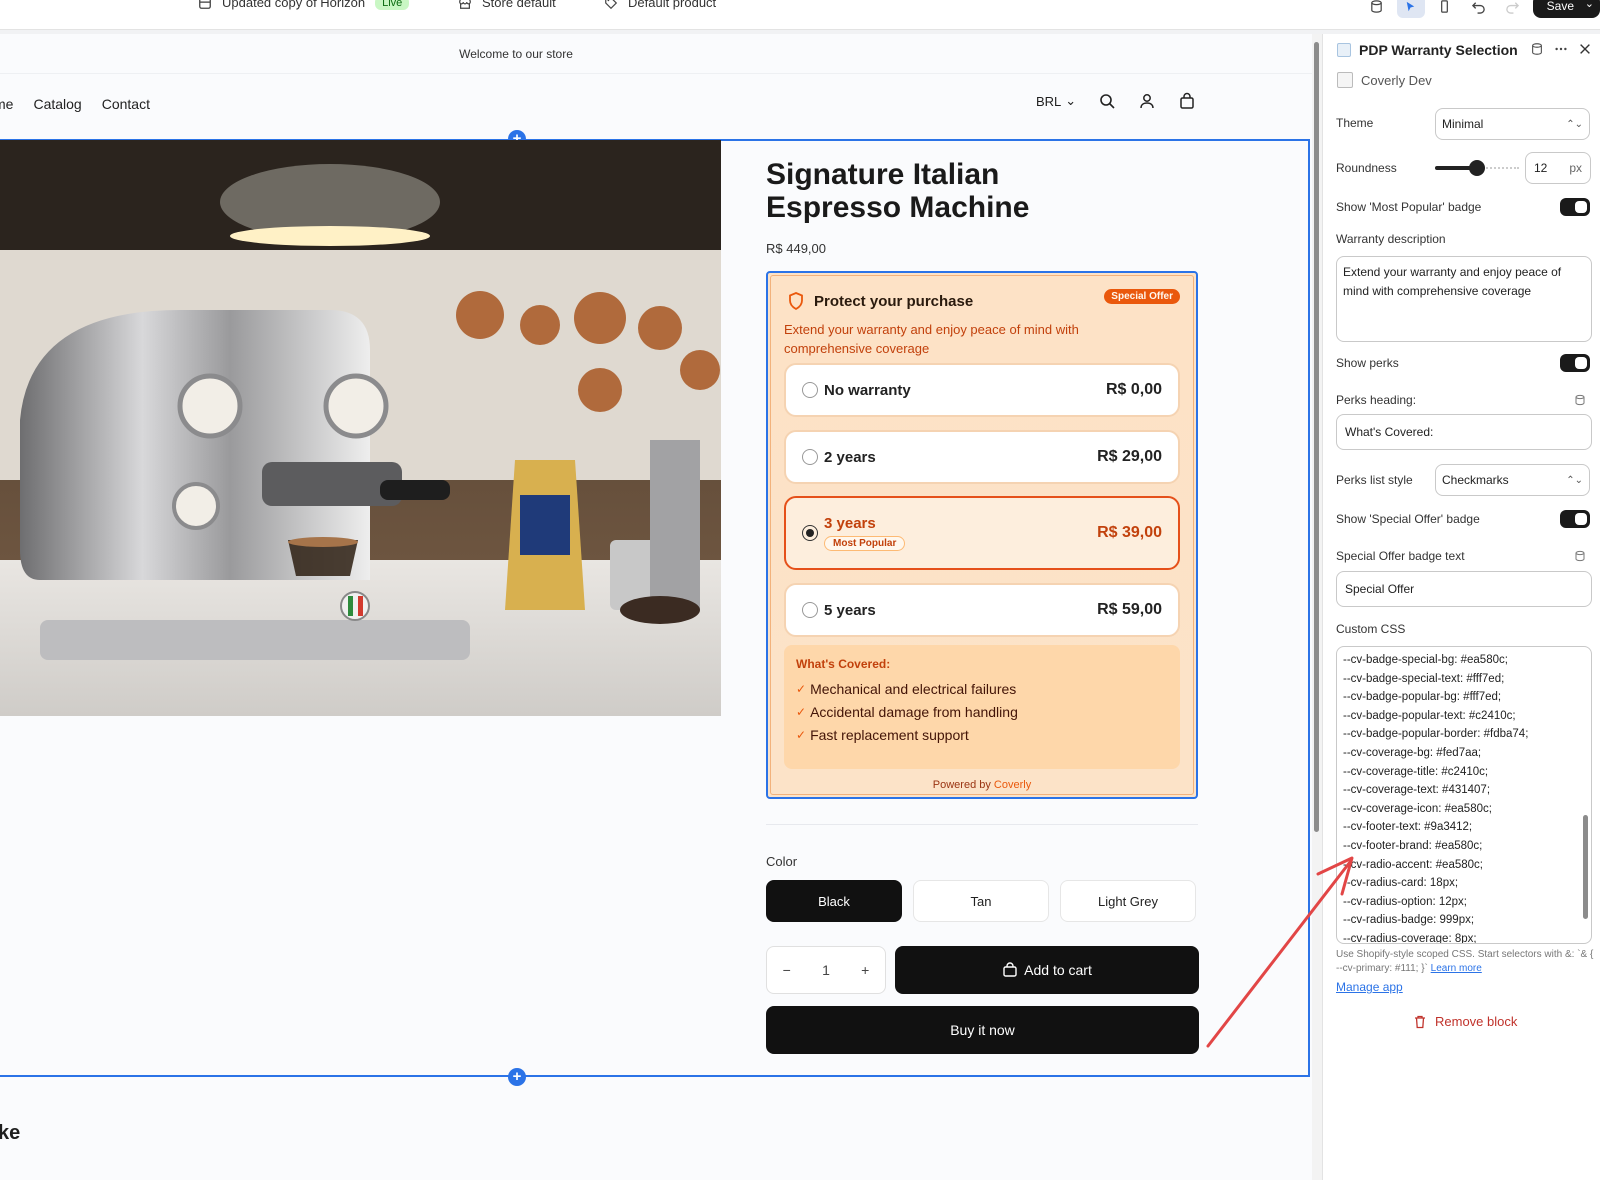 The width and height of the screenshot is (1600, 1180). I want to click on powered-by-brand: Coverly, so click(1012, 785).